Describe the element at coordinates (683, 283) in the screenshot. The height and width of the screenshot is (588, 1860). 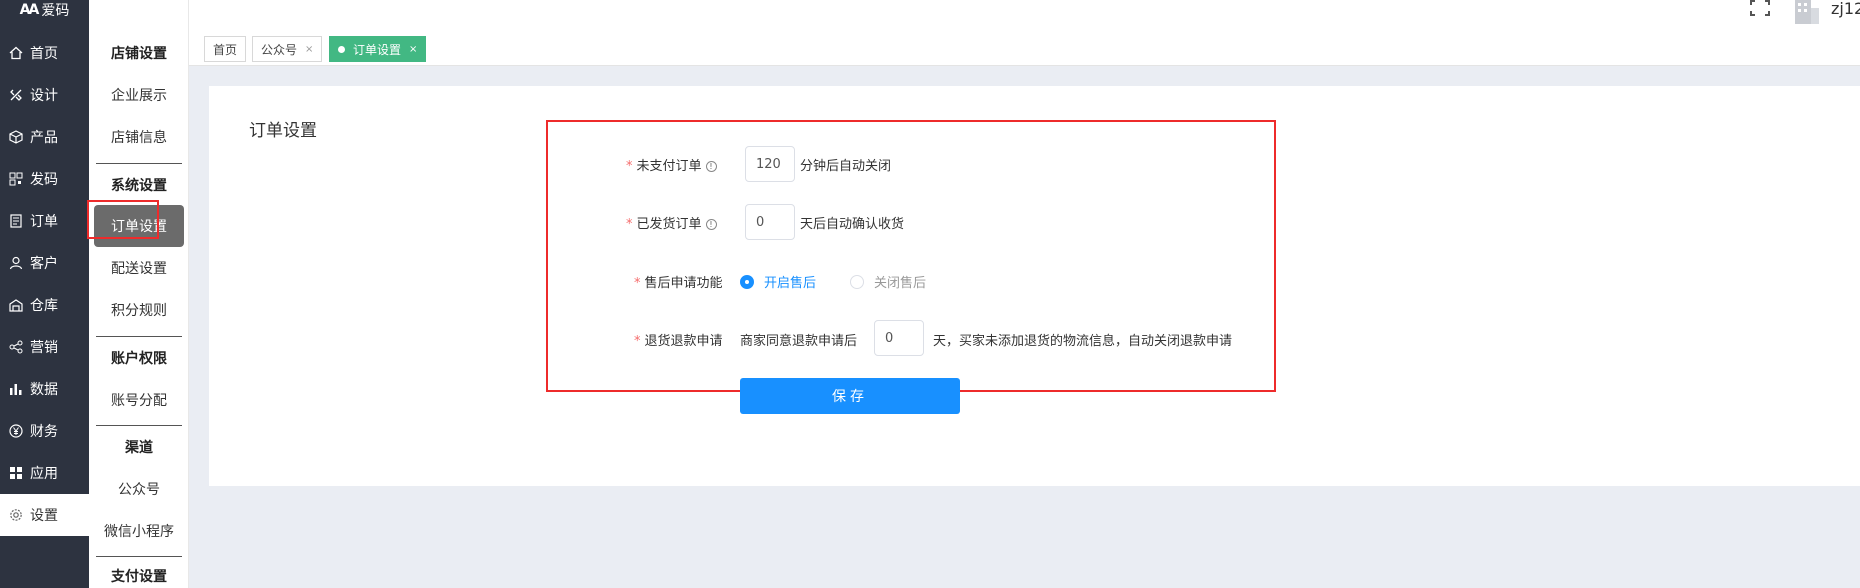
I see `label-text: 售后申请功能` at that location.